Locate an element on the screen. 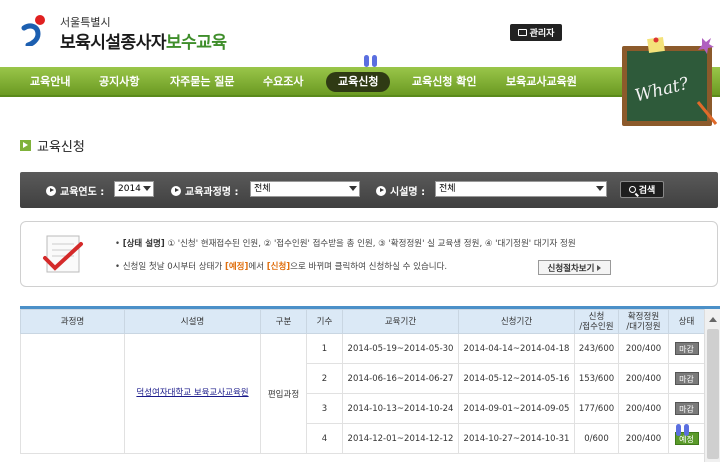 Image resolution: width=720 pixels, height=462 pixels. header-quota: 확정정원 /대기정원 is located at coordinates (643, 321).